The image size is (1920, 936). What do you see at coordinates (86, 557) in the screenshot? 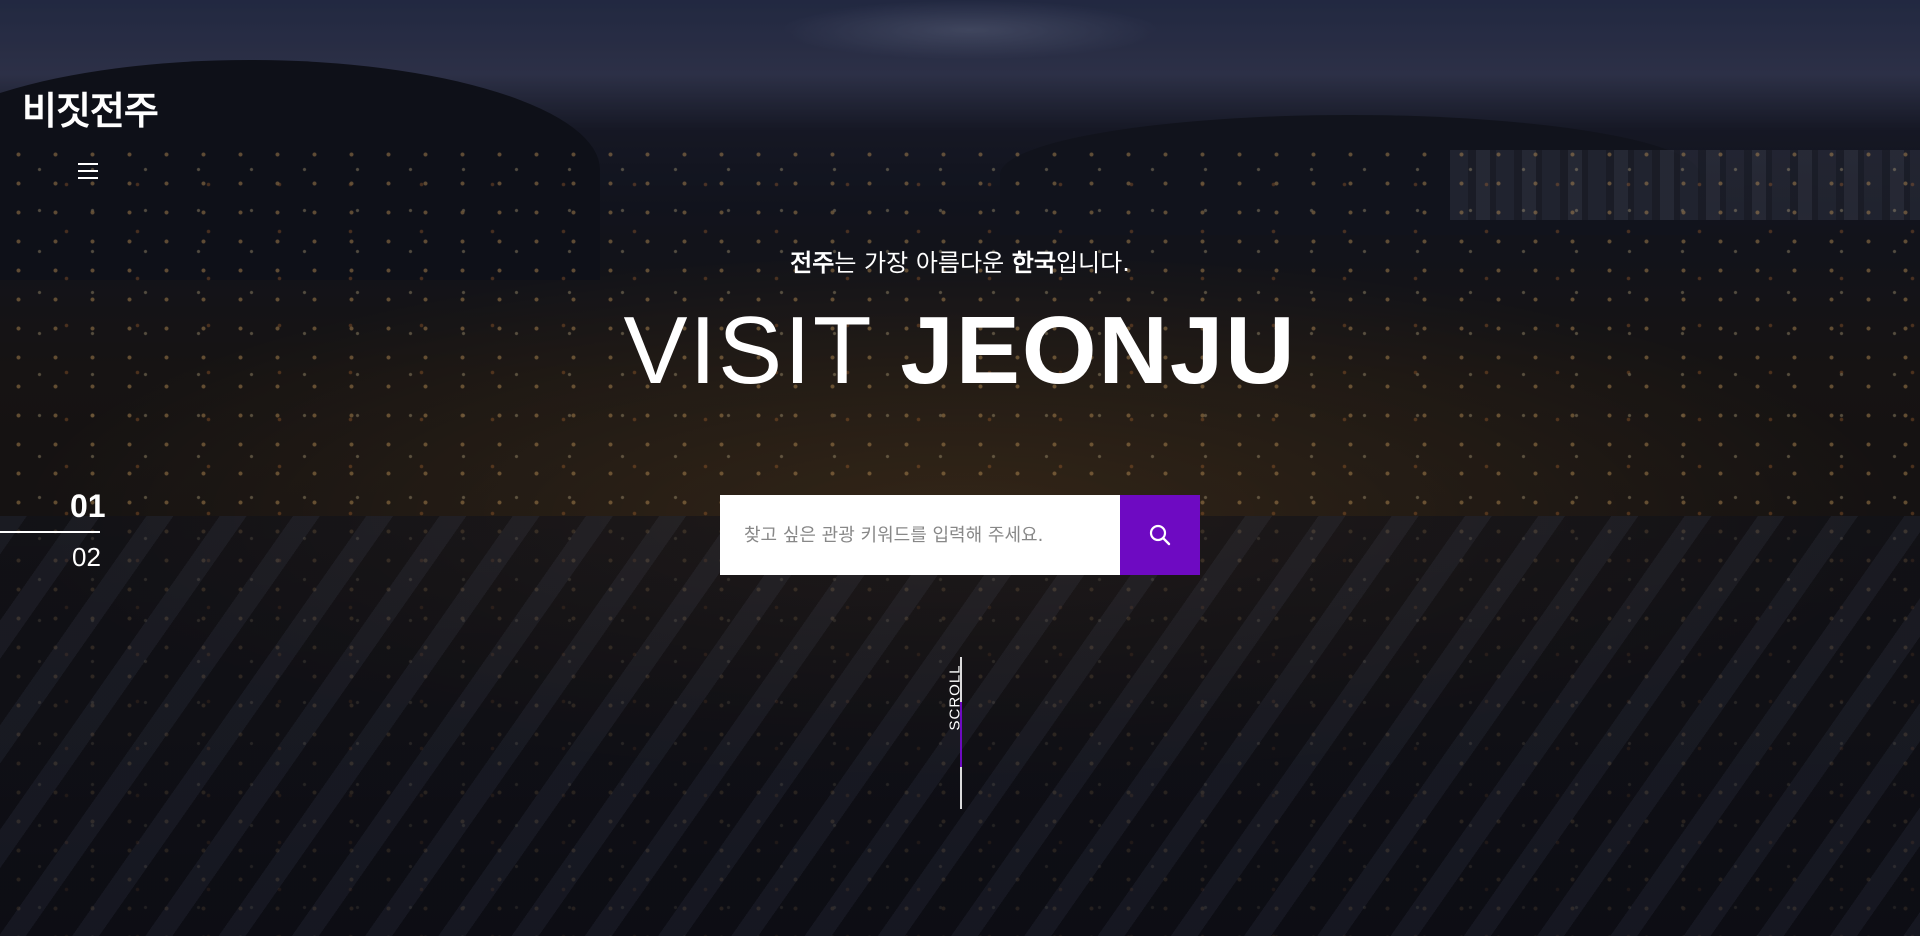
I see `pager-next: 02` at bounding box center [86, 557].